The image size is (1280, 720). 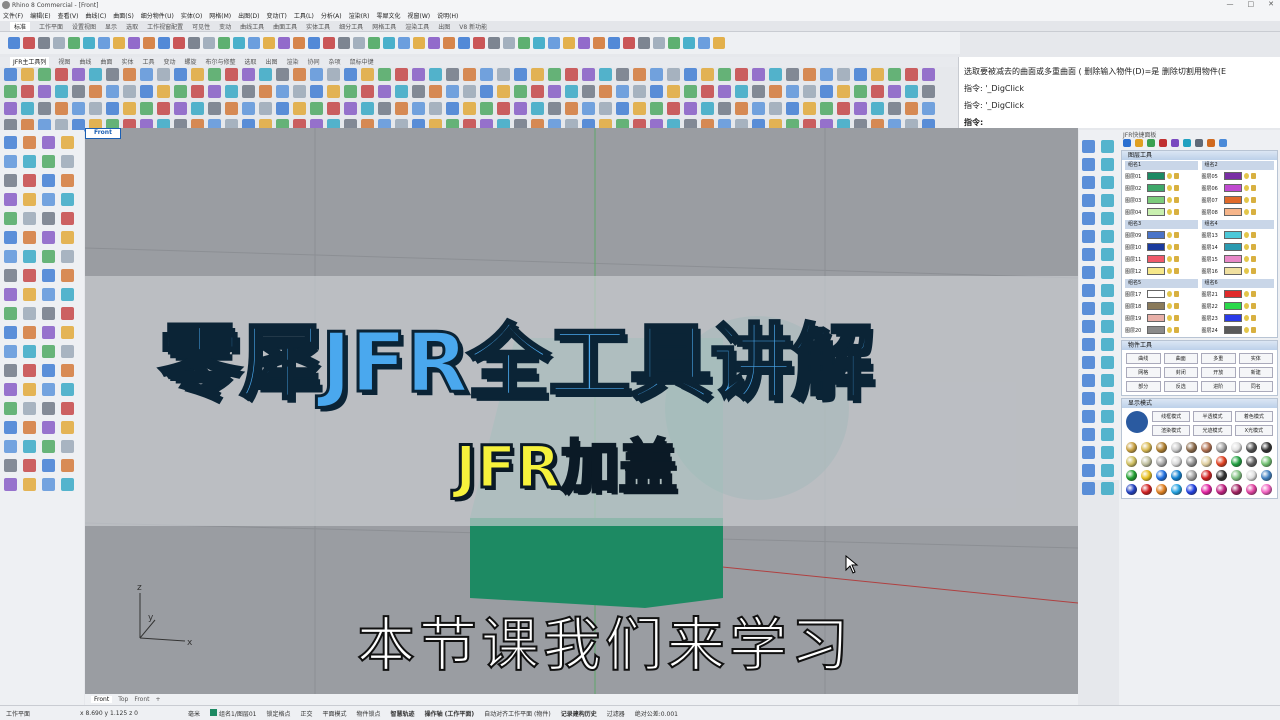 What do you see at coordinates (1161, 271) in the screenshot?
I see `layer-row: 图层12` at bounding box center [1161, 271].